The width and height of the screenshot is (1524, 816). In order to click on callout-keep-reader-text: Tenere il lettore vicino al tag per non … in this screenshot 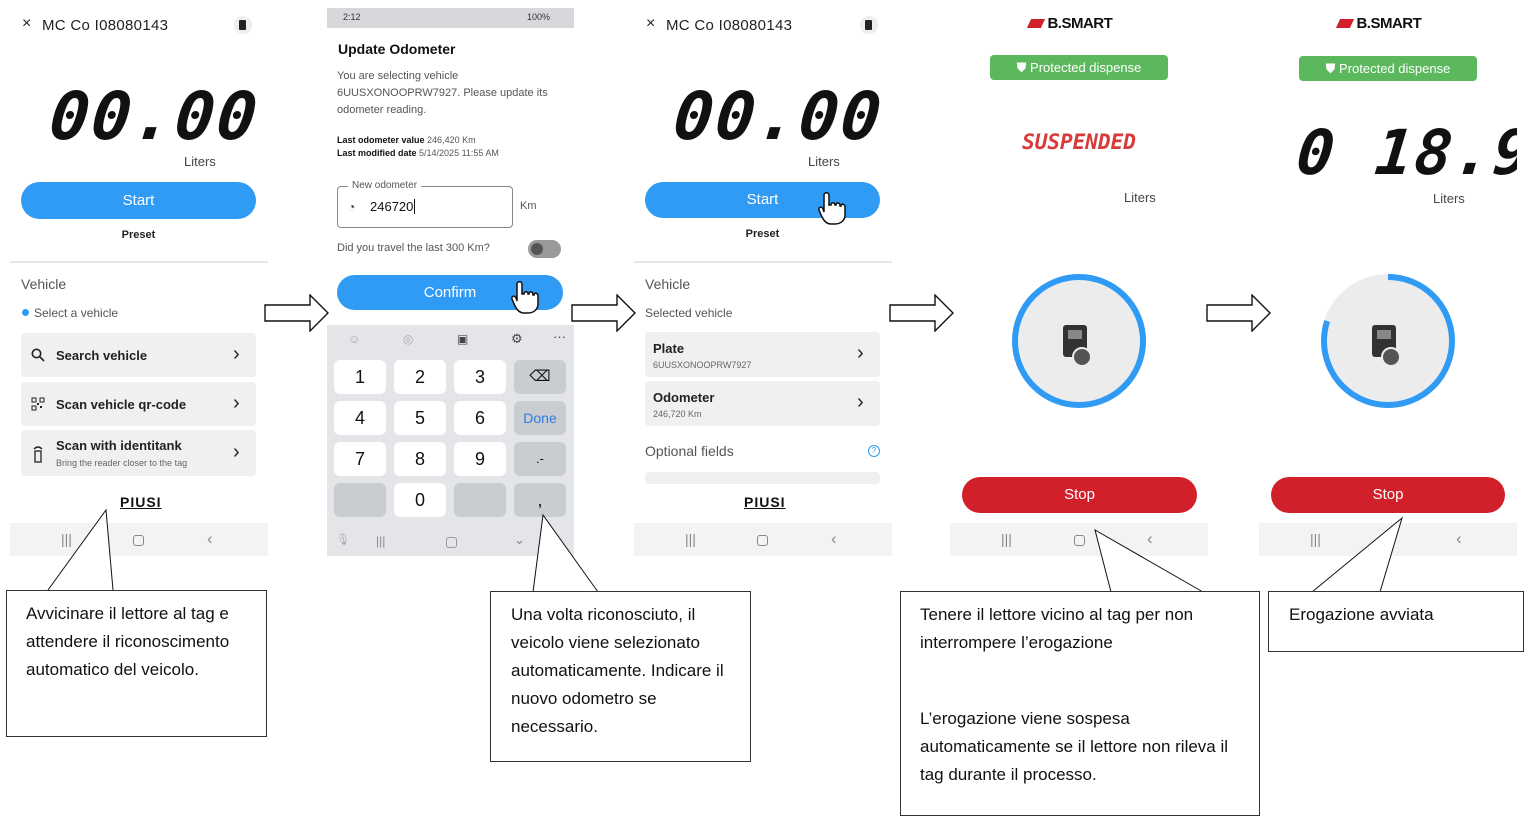, I will do `click(1057, 628)`.